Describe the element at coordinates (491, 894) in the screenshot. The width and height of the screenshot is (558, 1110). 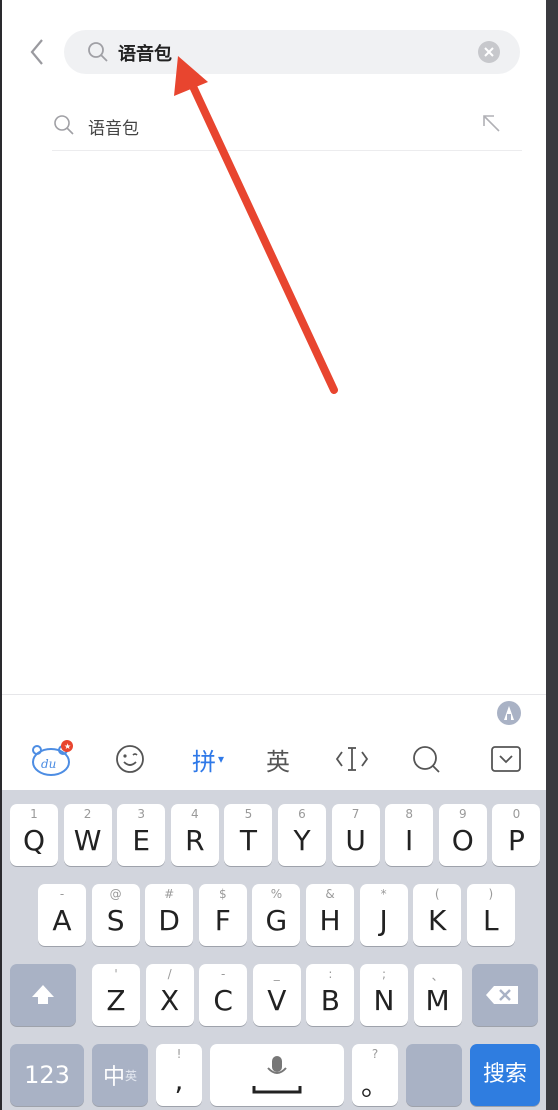
I see `key-sub-label: )` at that location.